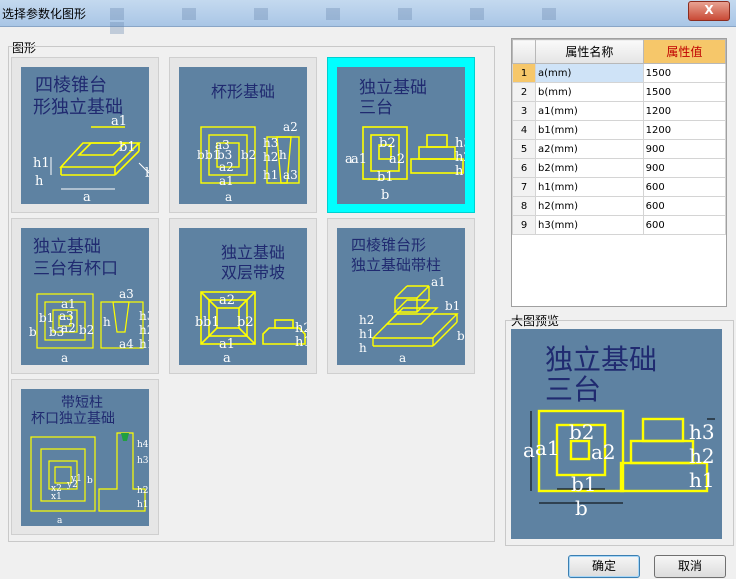 The image size is (736, 579). I want to click on table-row: 1 a(mm) 1500, so click(619, 73).